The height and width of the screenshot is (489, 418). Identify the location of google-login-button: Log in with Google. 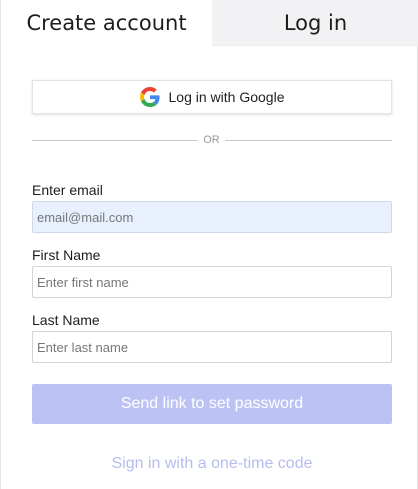
(212, 97).